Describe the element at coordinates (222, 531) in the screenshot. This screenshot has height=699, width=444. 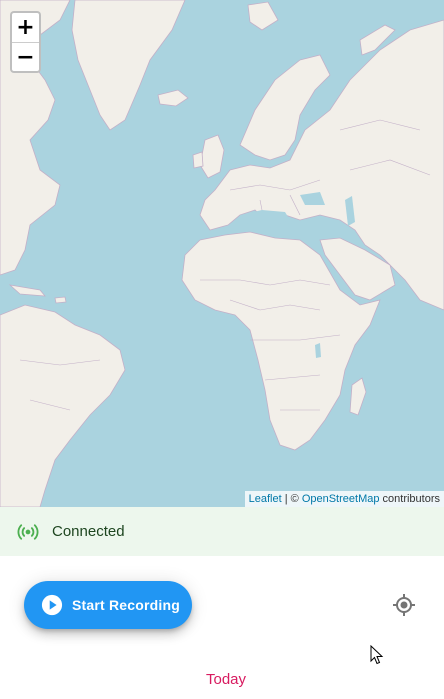
I see `connection-status-bar: Connected` at that location.